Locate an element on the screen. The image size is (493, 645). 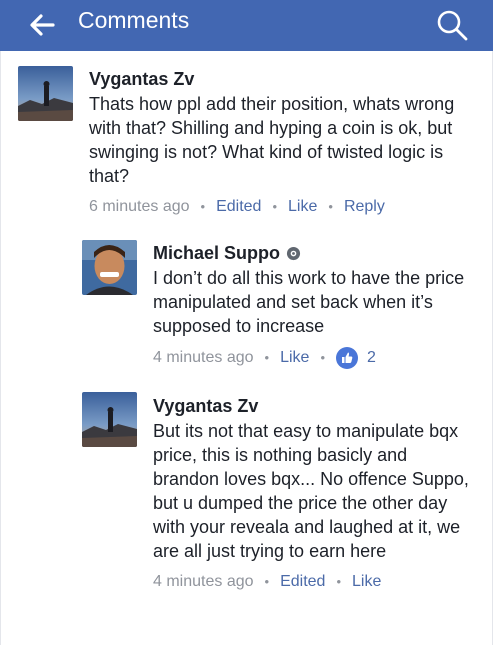
search-button is located at coordinates (452, 25).